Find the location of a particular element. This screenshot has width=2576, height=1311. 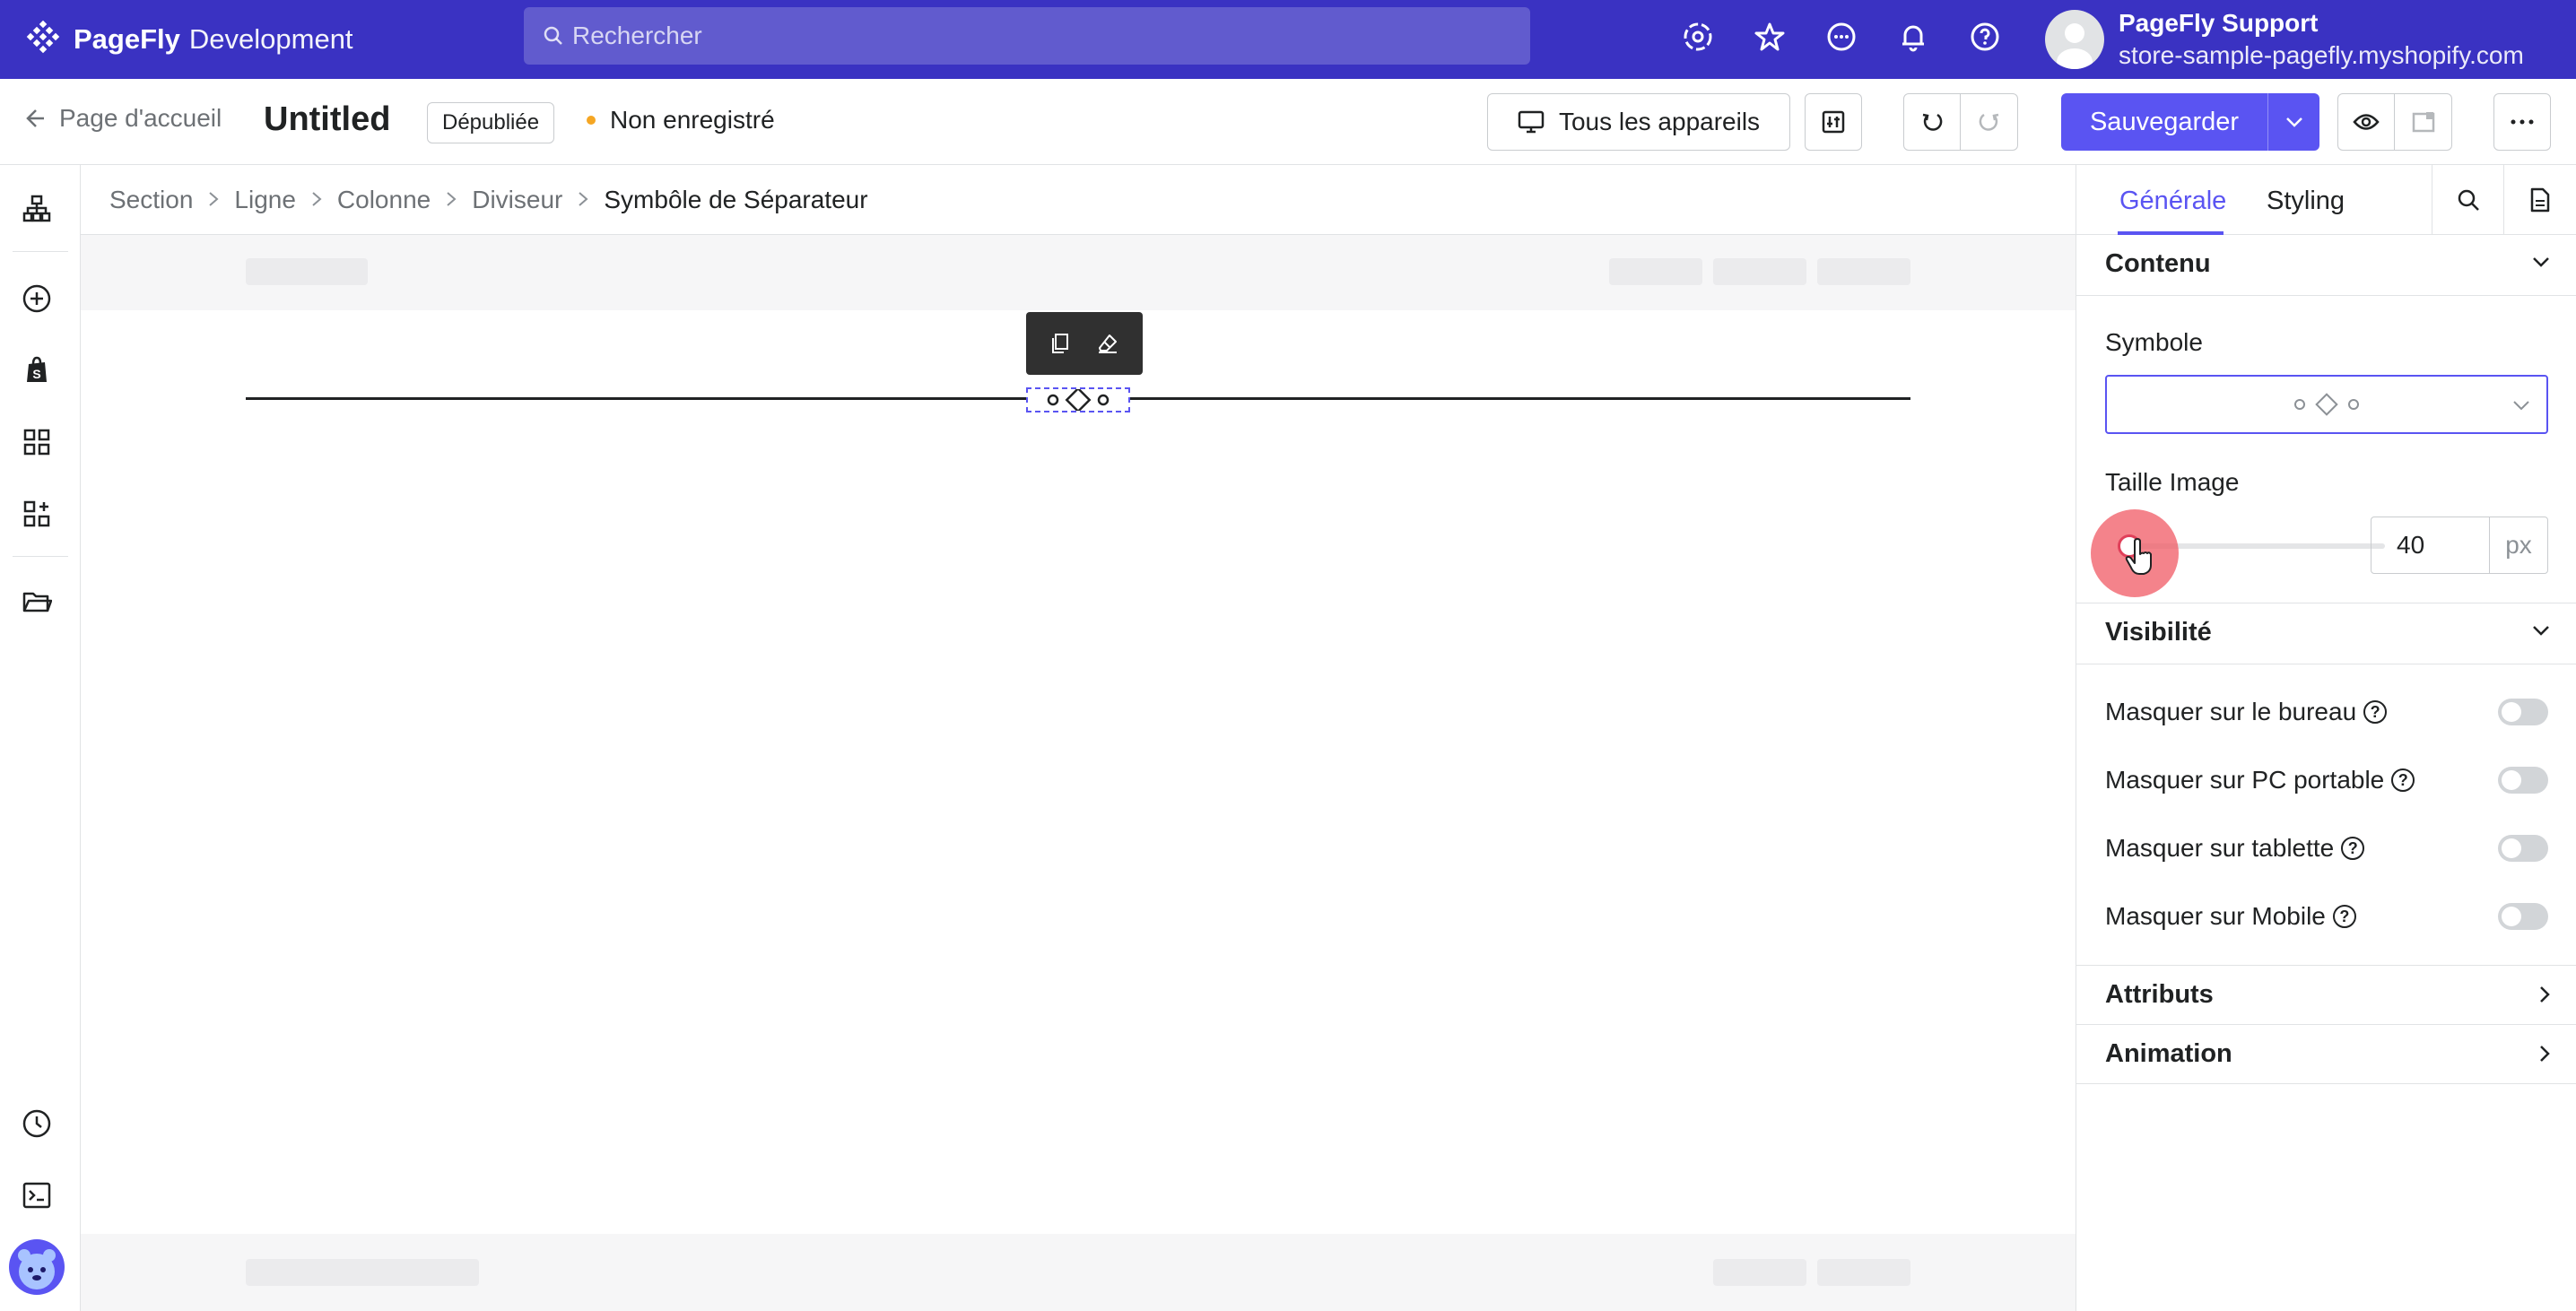

settings-sliders-button is located at coordinates (1833, 122).